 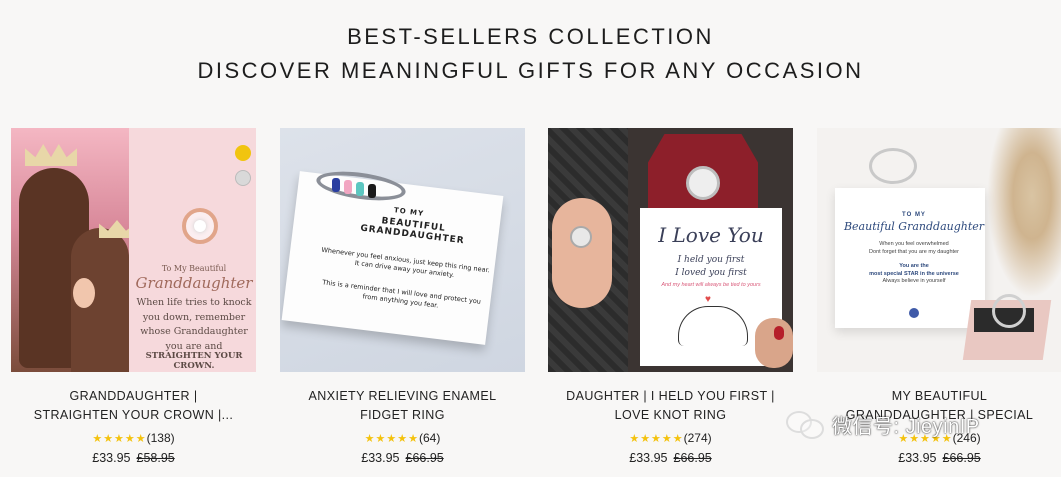 What do you see at coordinates (914, 215) in the screenshot?
I see `image-caption-small: TO MY` at bounding box center [914, 215].